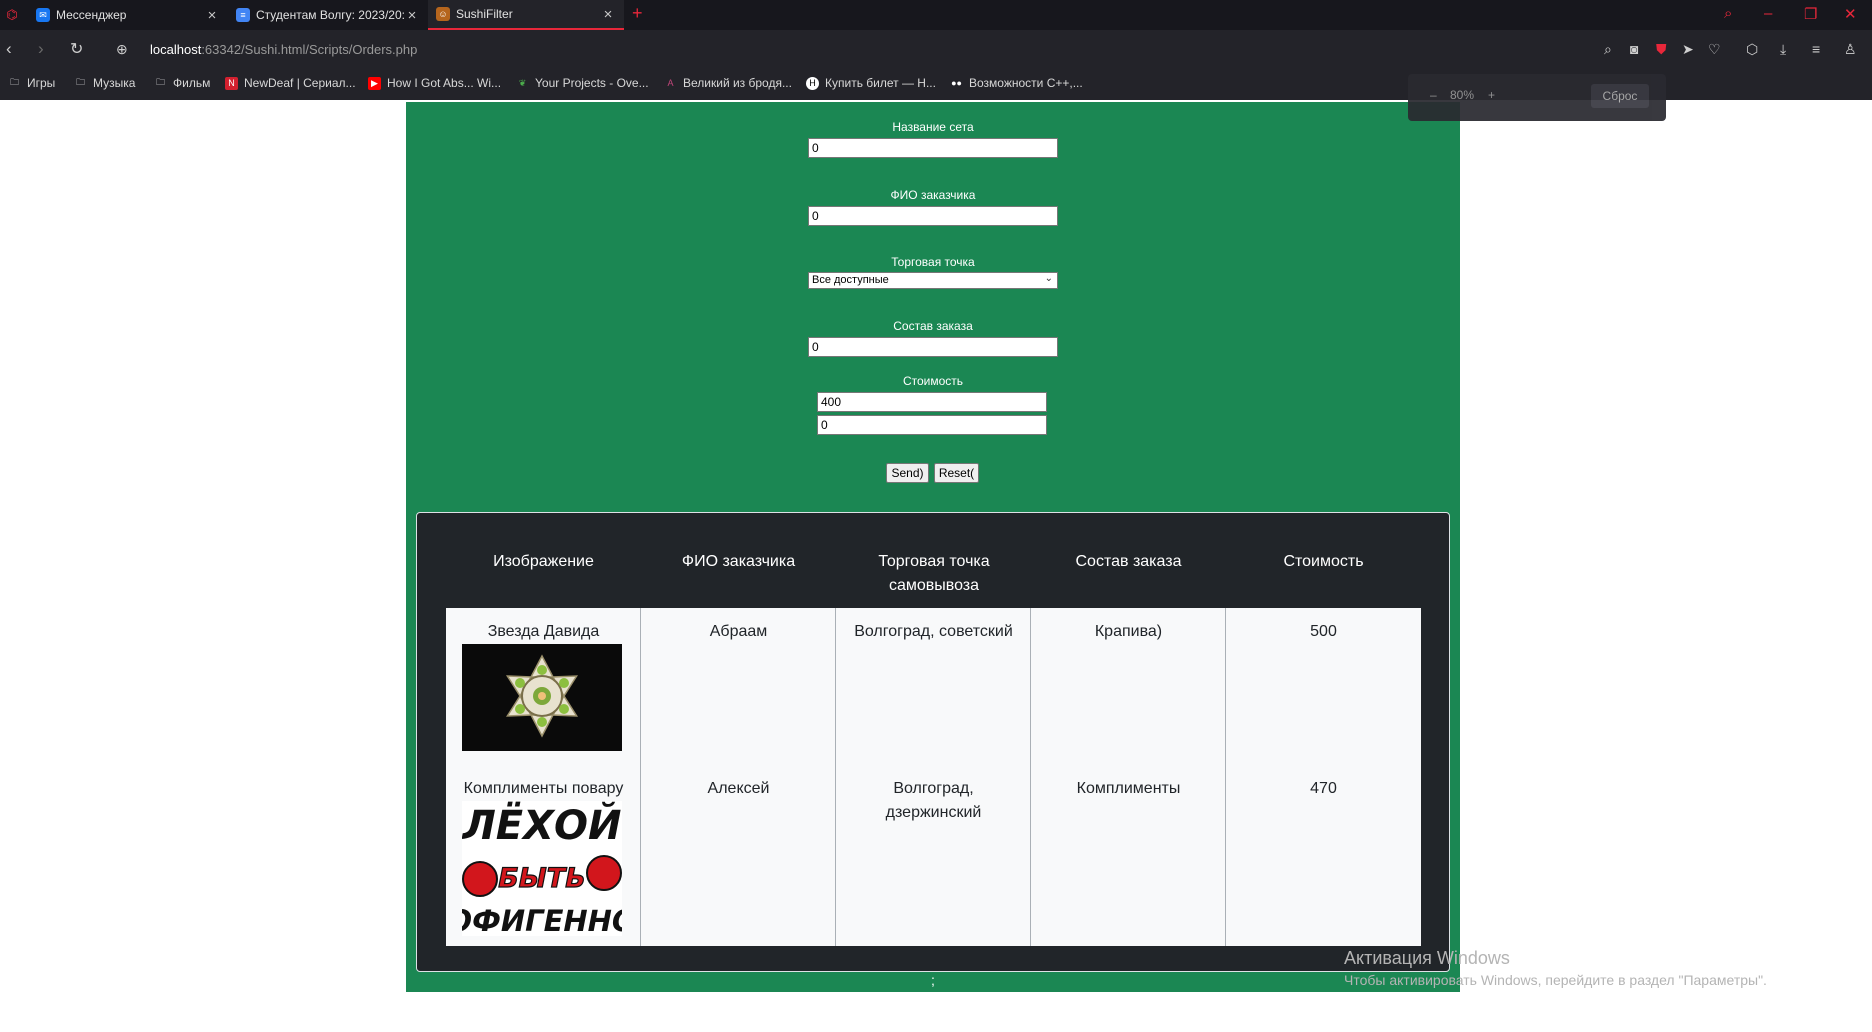  Describe the element at coordinates (104, 83) in the screenshot. I see `bookmark-music: 🗀 Музыка` at that location.